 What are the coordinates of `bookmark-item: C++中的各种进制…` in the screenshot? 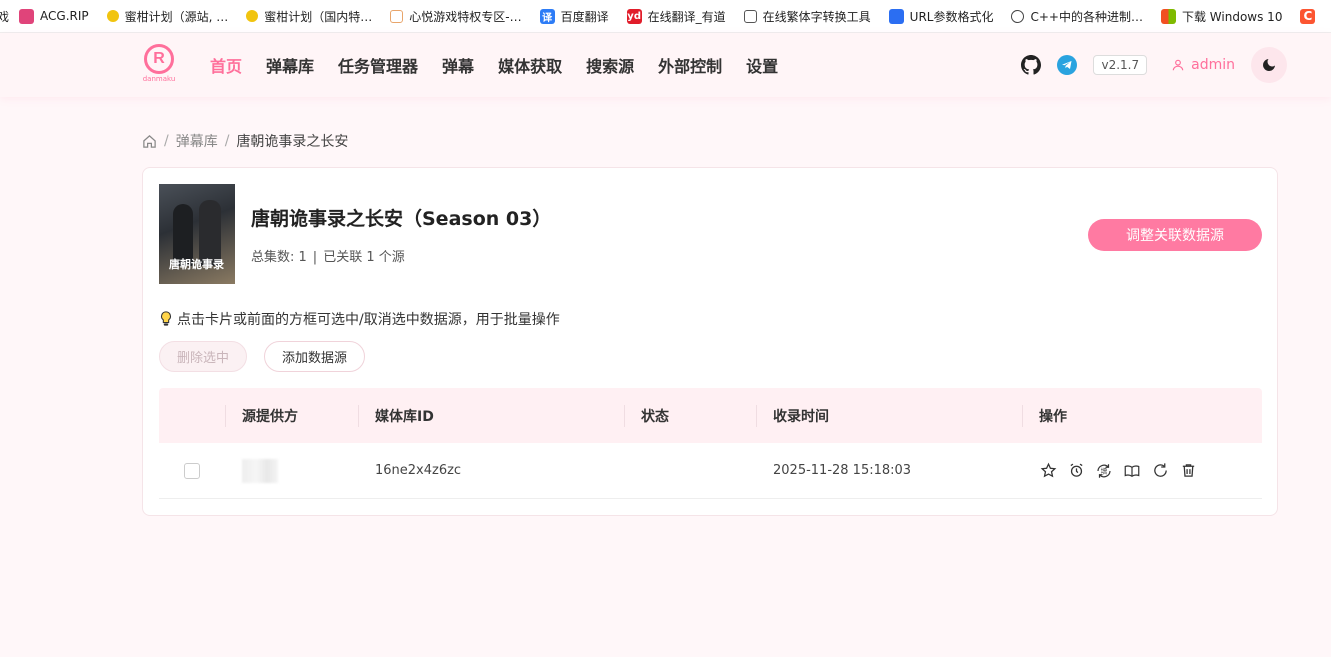 It's located at (1077, 16).